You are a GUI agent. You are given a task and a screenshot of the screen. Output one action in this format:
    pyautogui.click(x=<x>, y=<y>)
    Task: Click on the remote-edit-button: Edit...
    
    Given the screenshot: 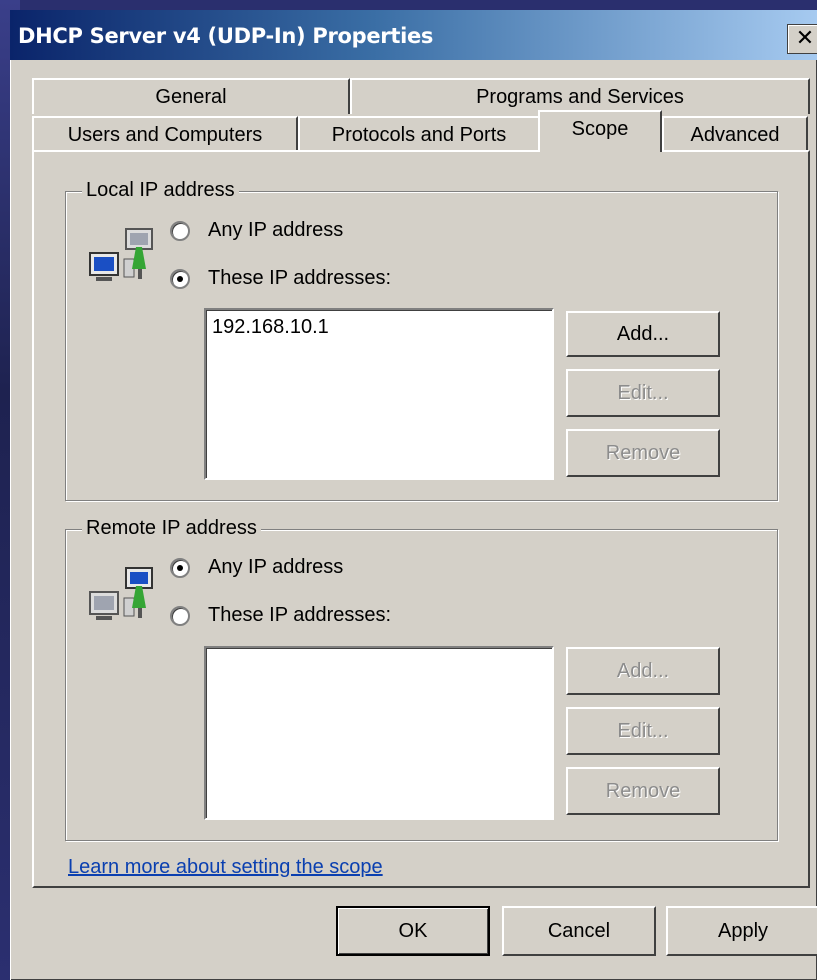 What is the action you would take?
    pyautogui.click(x=643, y=731)
    